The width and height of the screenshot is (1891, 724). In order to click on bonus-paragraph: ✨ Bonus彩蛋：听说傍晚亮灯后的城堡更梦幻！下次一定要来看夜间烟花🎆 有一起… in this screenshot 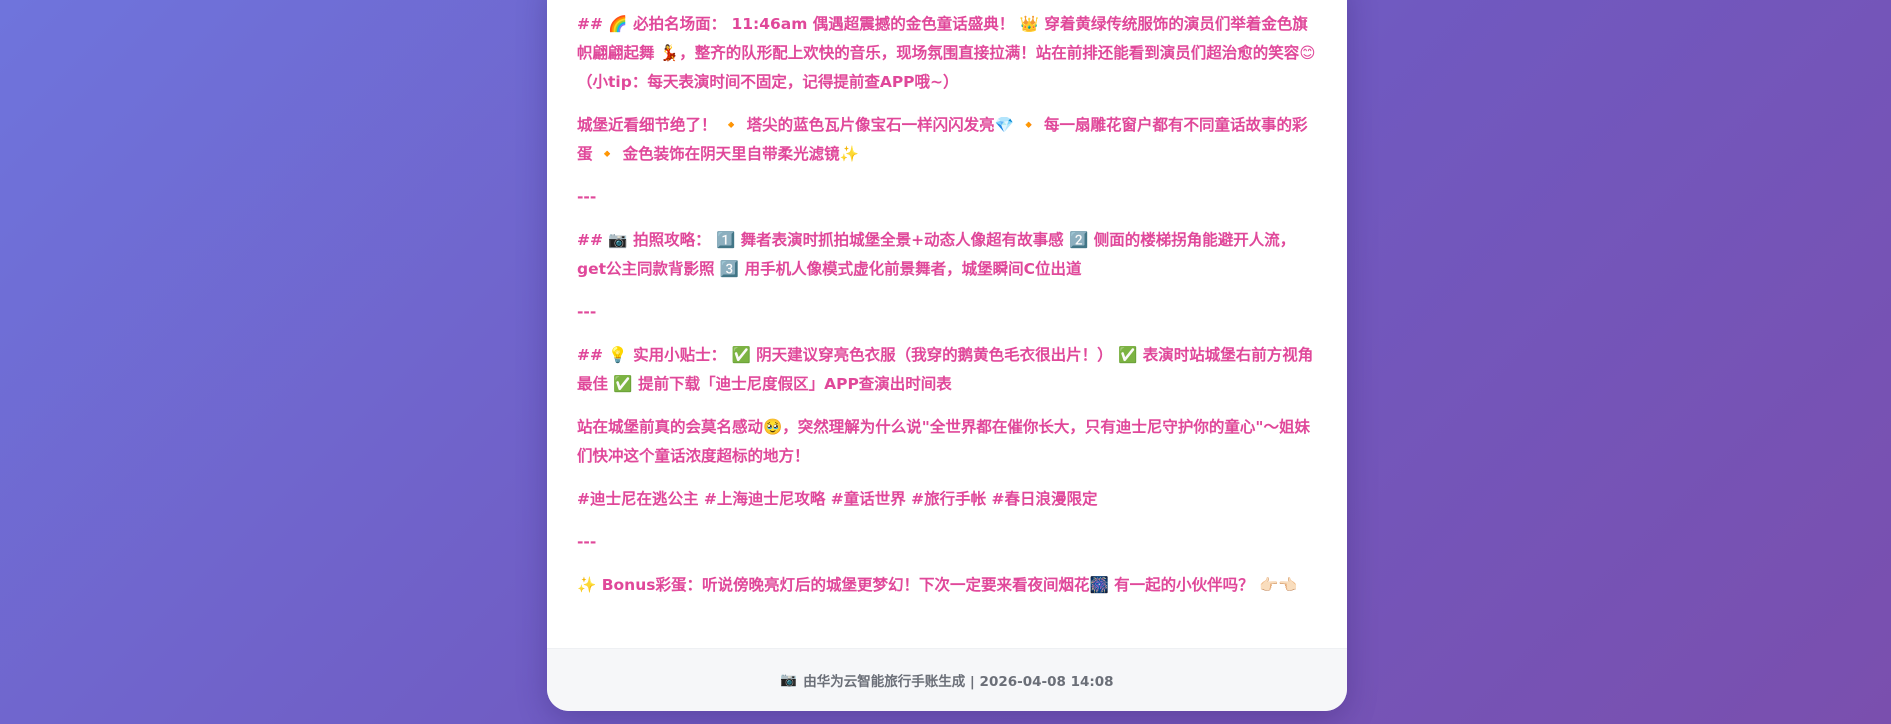, I will do `click(937, 585)`.